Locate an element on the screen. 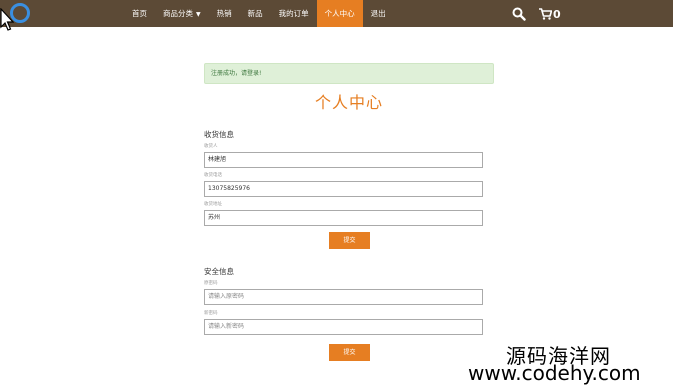  mouse-pointer-icon is located at coordinates (7, 19).